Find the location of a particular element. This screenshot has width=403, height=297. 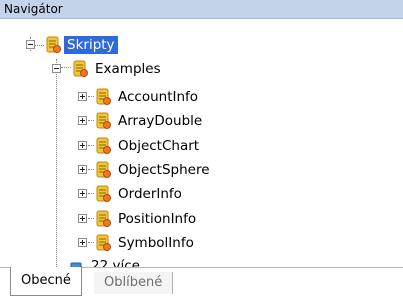

tree-node-label: ObjectChart is located at coordinates (159, 145).